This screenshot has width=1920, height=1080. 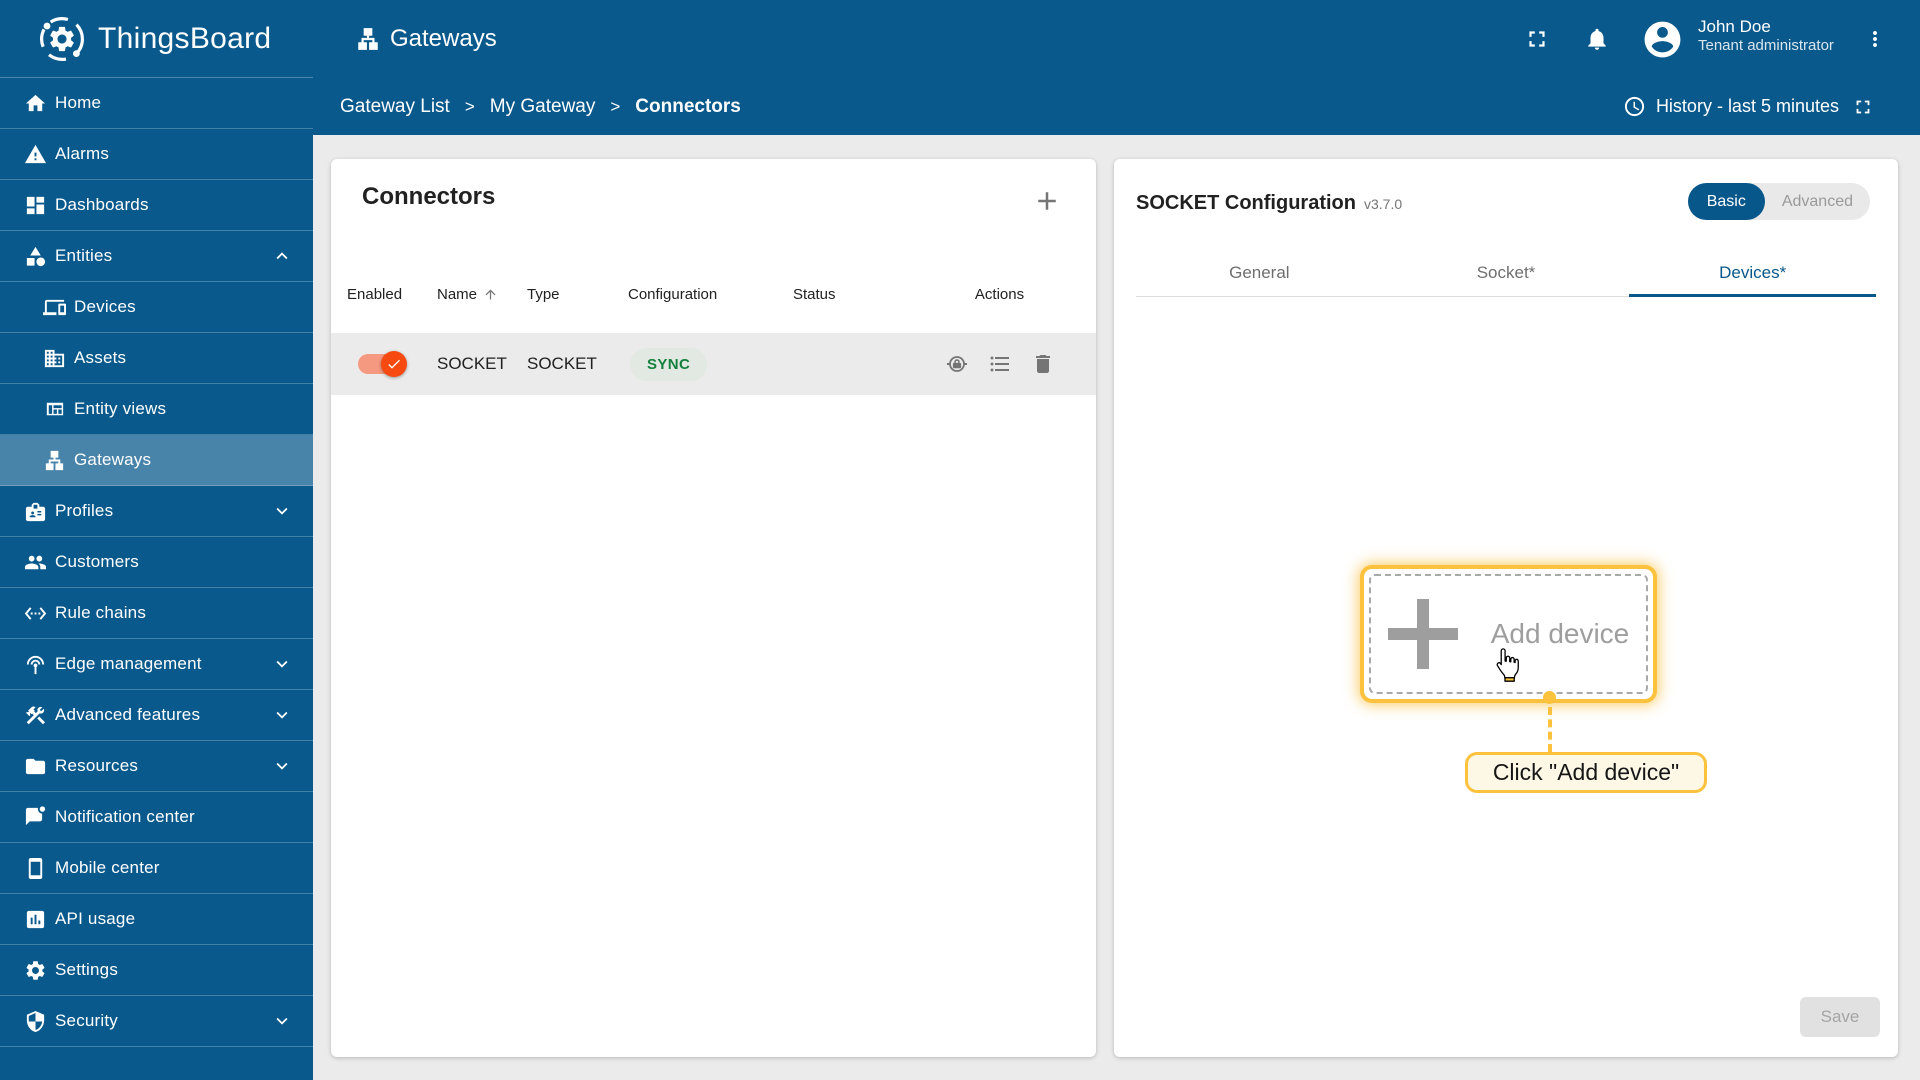 What do you see at coordinates (1840, 1017) in the screenshot?
I see `save-button: Save` at bounding box center [1840, 1017].